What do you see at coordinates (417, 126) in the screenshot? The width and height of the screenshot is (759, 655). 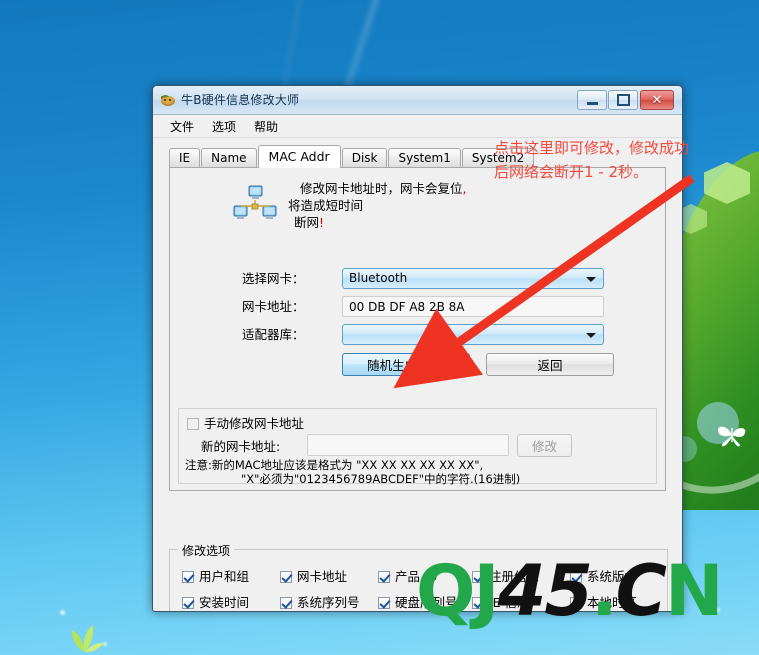 I see `menu-bar: 文件 选项 帮助` at bounding box center [417, 126].